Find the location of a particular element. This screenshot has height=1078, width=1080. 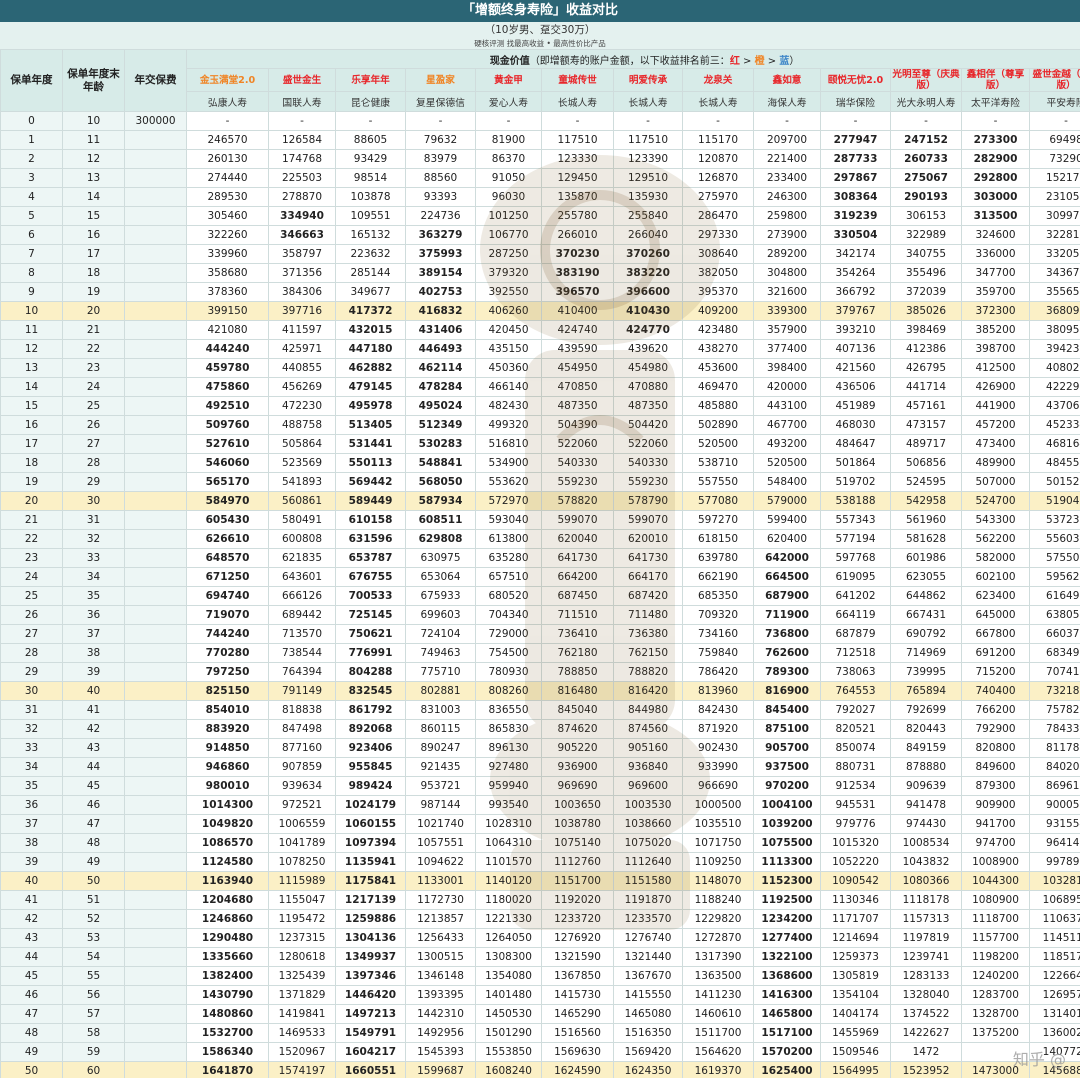

cash-value-cell: 420000 is located at coordinates (787, 387).